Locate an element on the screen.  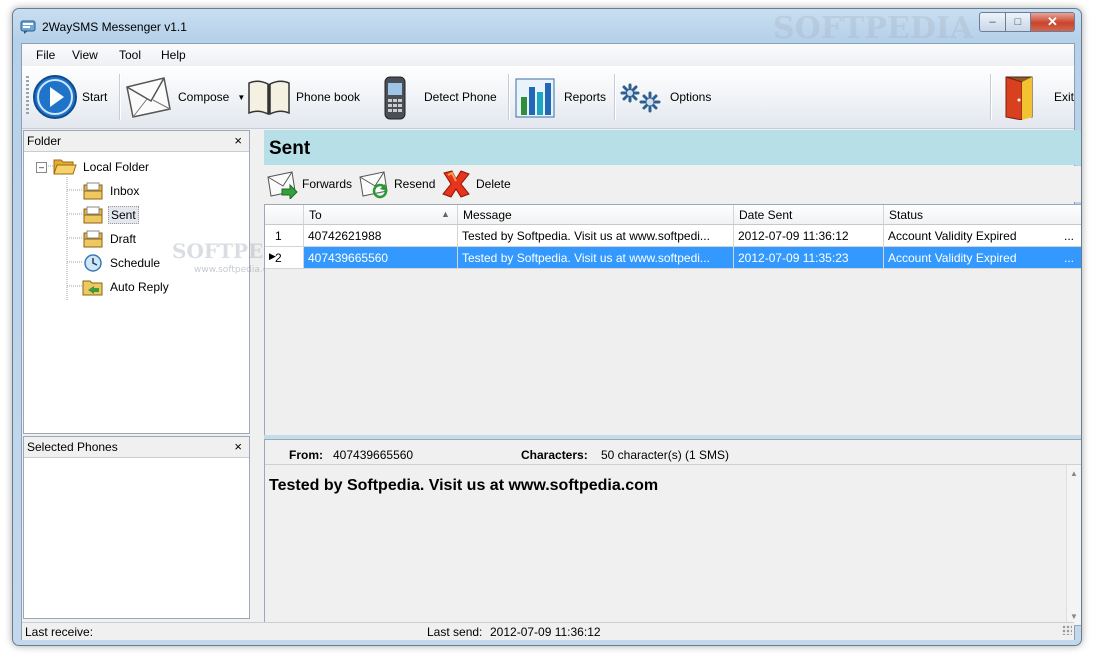
folder-heading: Sent is located at coordinates (290, 148).